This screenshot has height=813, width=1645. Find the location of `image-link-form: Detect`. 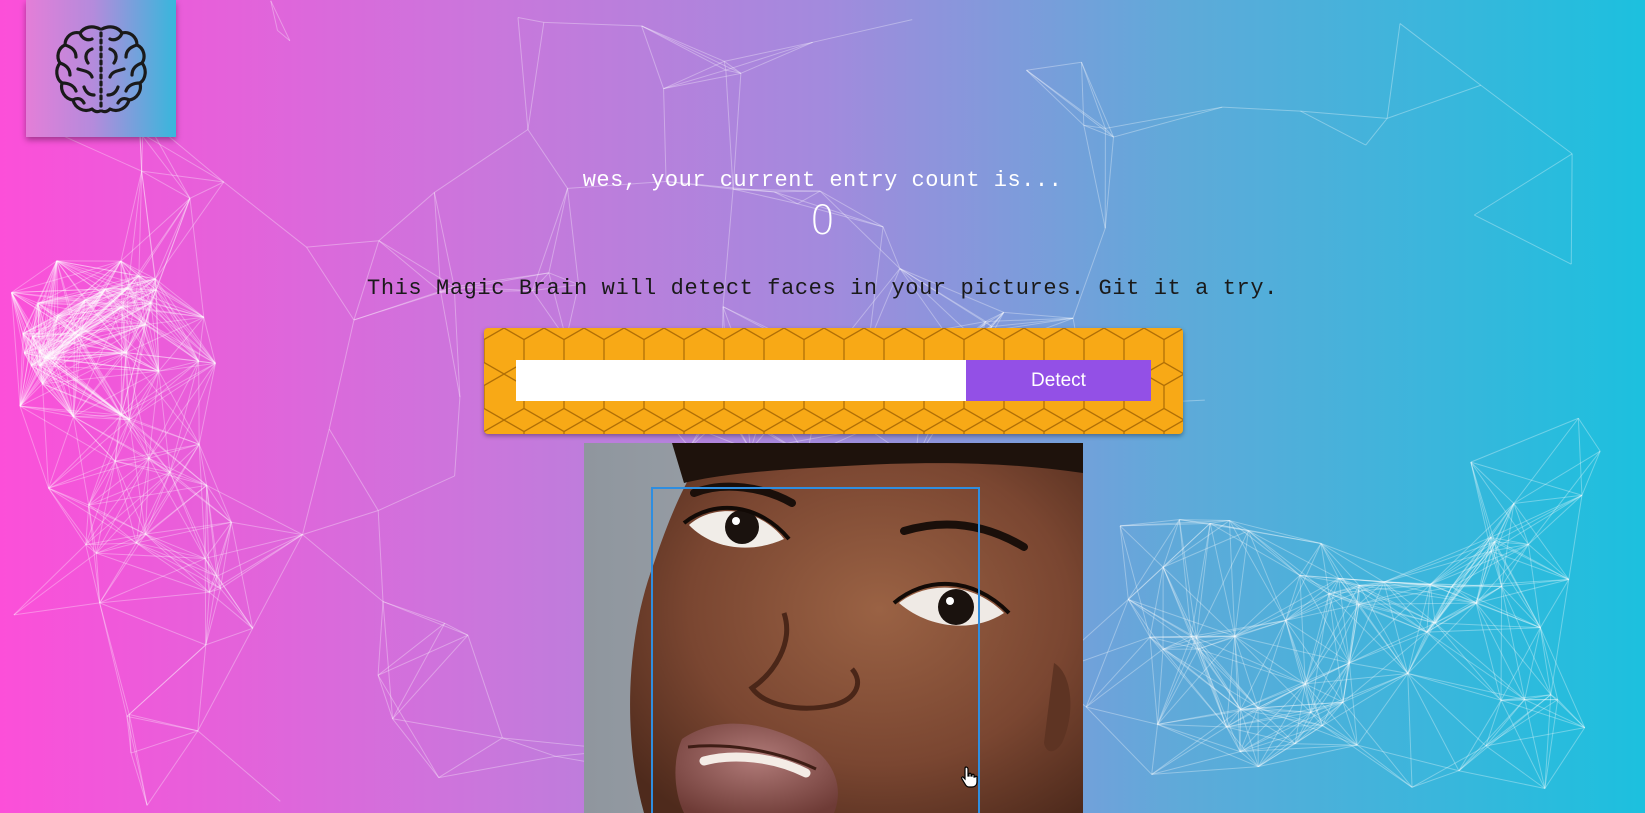

image-link-form: Detect is located at coordinates (833, 381).